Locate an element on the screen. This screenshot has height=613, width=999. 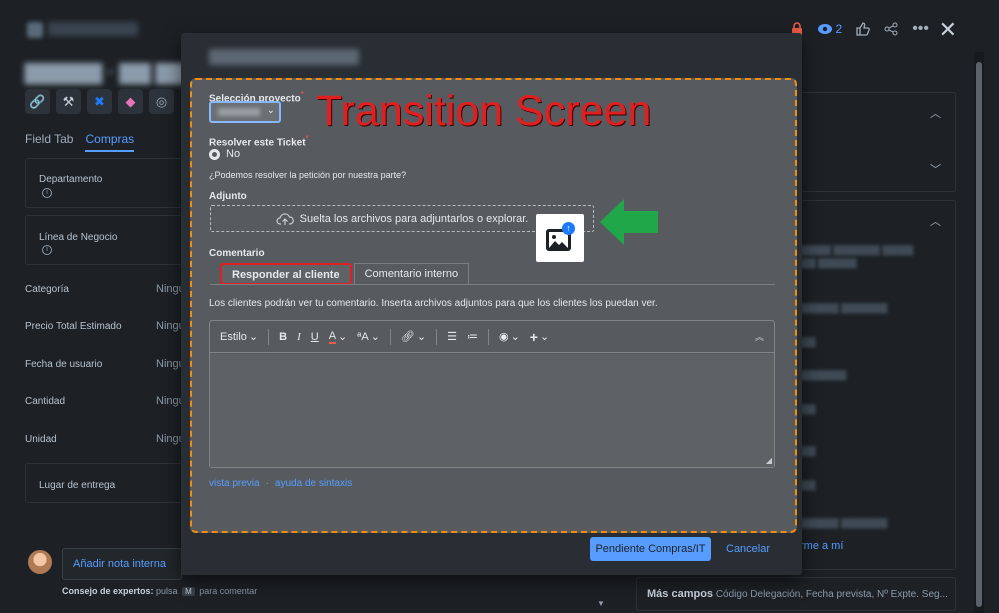
watch-button: 2 is located at coordinates (830, 29).